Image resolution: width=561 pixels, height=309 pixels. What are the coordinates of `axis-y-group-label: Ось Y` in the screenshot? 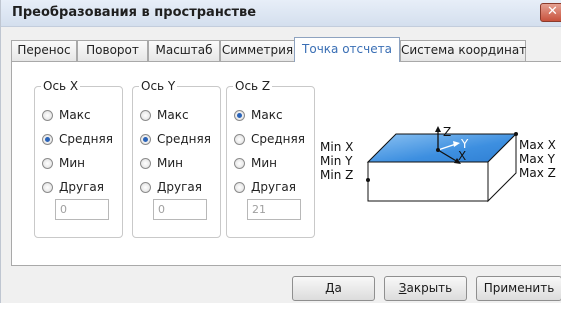 It's located at (158, 86).